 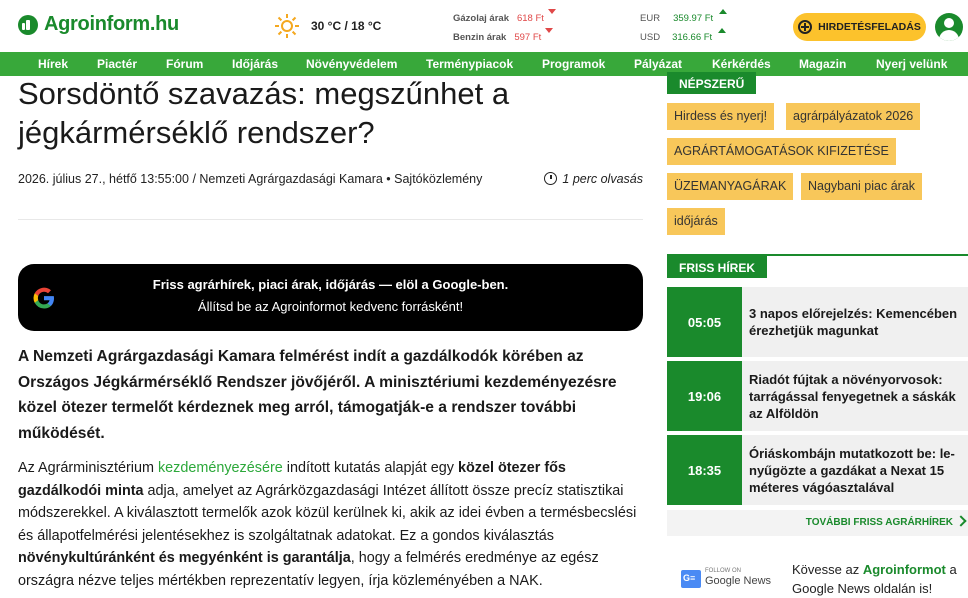 I want to click on tag-item: agrárpályázatok 2026, so click(x=853, y=116).